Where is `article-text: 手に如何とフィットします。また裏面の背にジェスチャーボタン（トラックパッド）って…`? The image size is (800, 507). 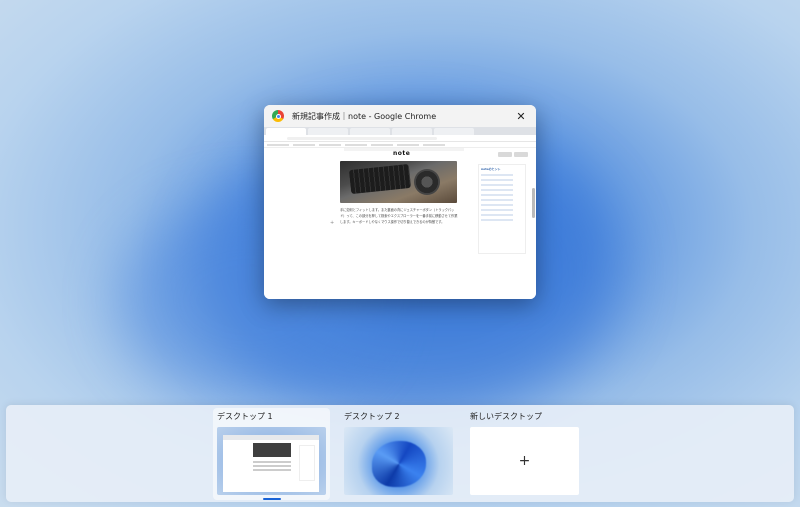
article-text: 手に如何とフィットします。また裏面の背にジェスチャーボタン（トラックパッド）って… is located at coordinates (399, 216).